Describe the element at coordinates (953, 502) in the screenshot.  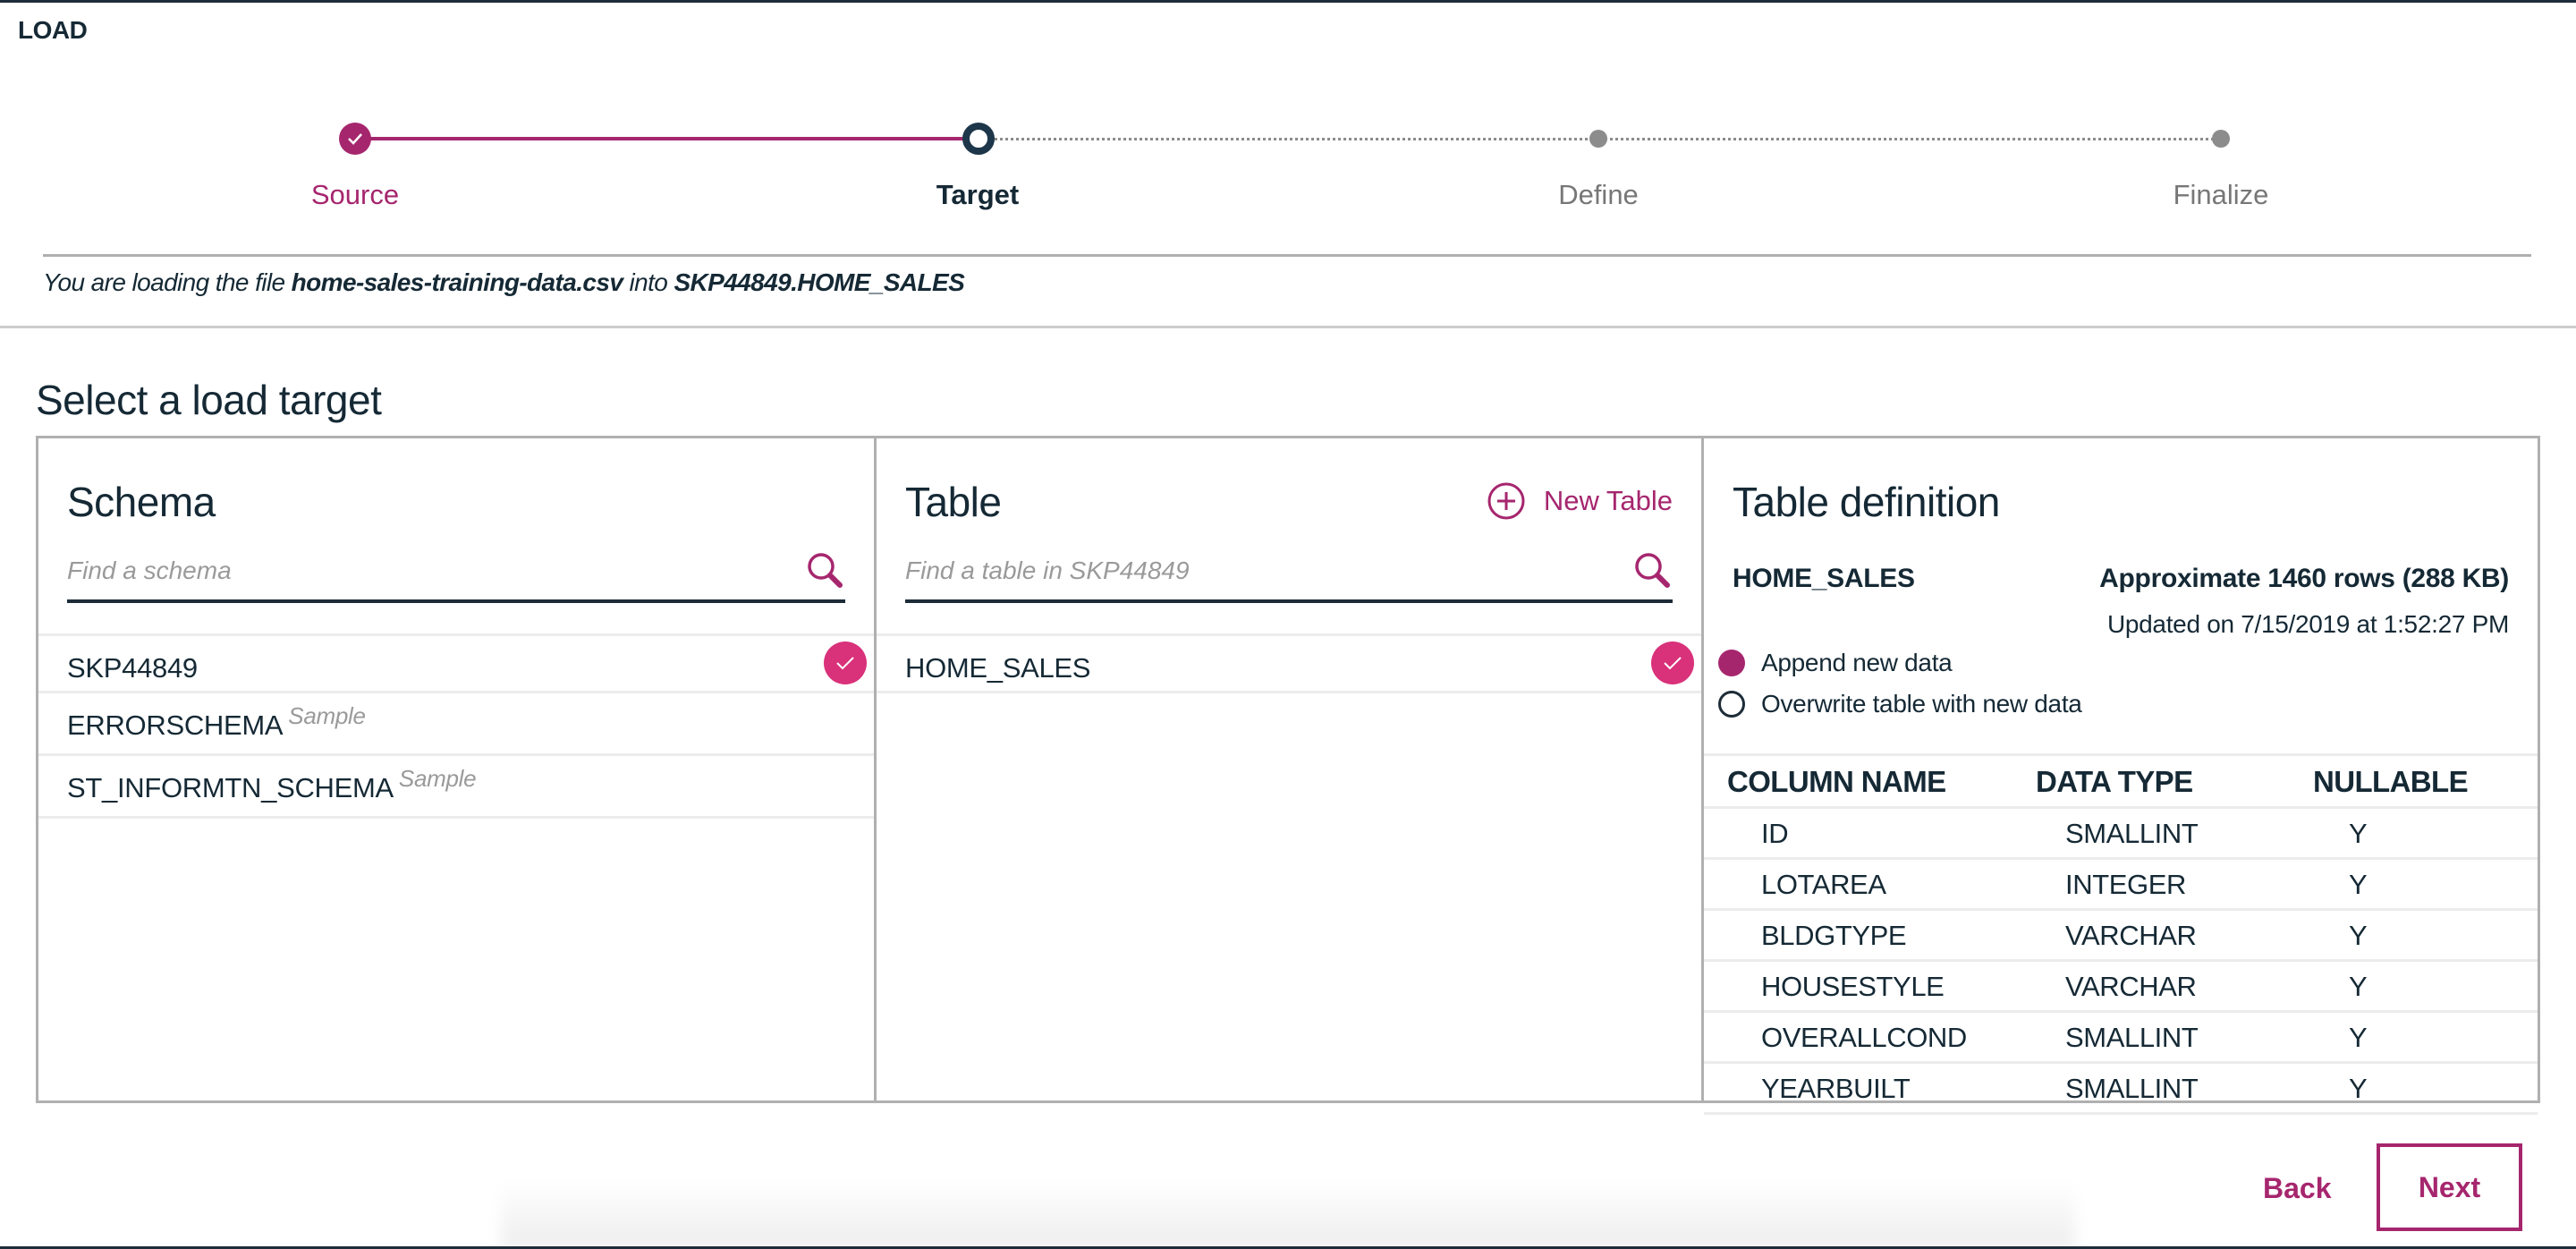
I see `table-panel-title: Table` at that location.